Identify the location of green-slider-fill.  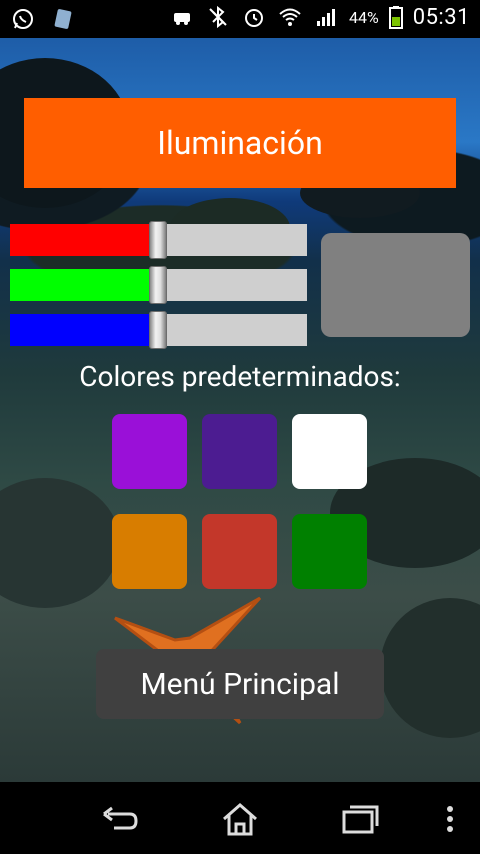
(84, 285).